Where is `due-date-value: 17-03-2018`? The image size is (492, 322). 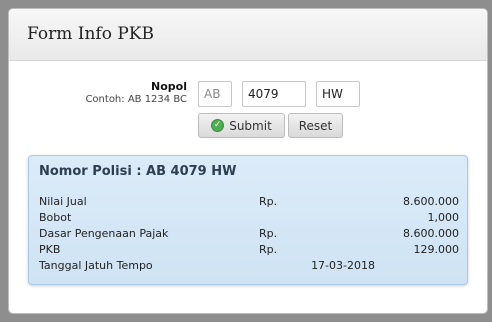
due-date-value: 17-03-2018 is located at coordinates (343, 265).